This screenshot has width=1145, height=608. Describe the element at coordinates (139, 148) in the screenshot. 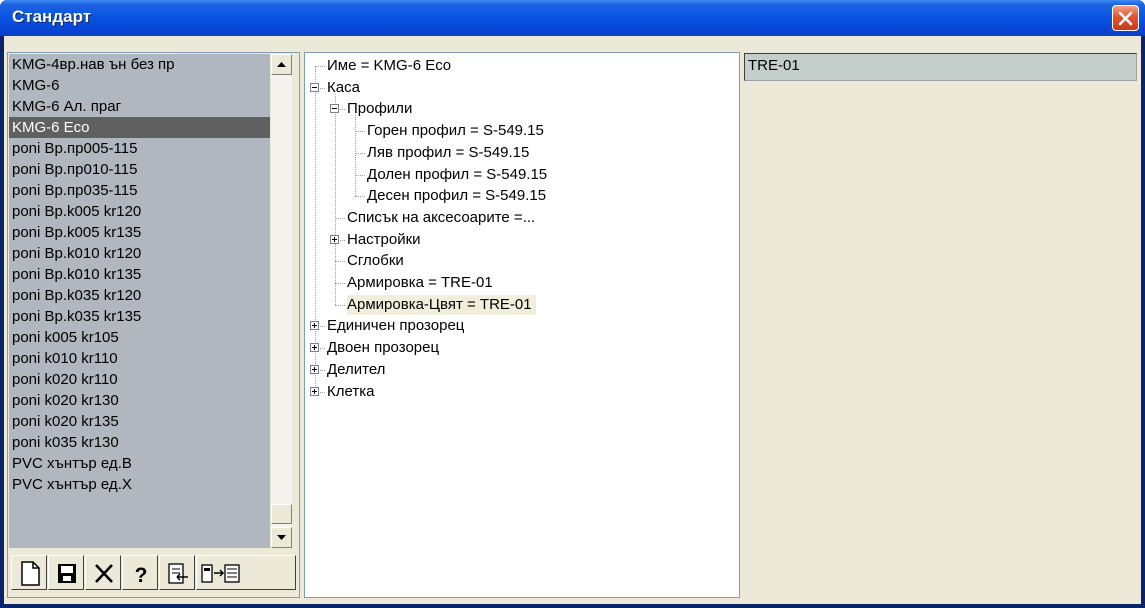

I see `list-item: poni Вр.пр005-115` at that location.